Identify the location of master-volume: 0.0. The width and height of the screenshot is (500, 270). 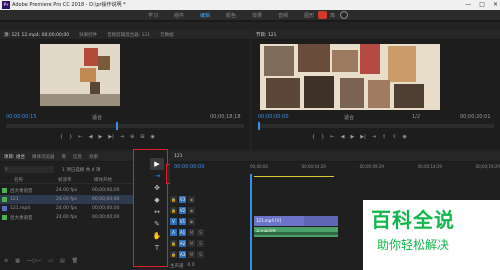
(191, 265).